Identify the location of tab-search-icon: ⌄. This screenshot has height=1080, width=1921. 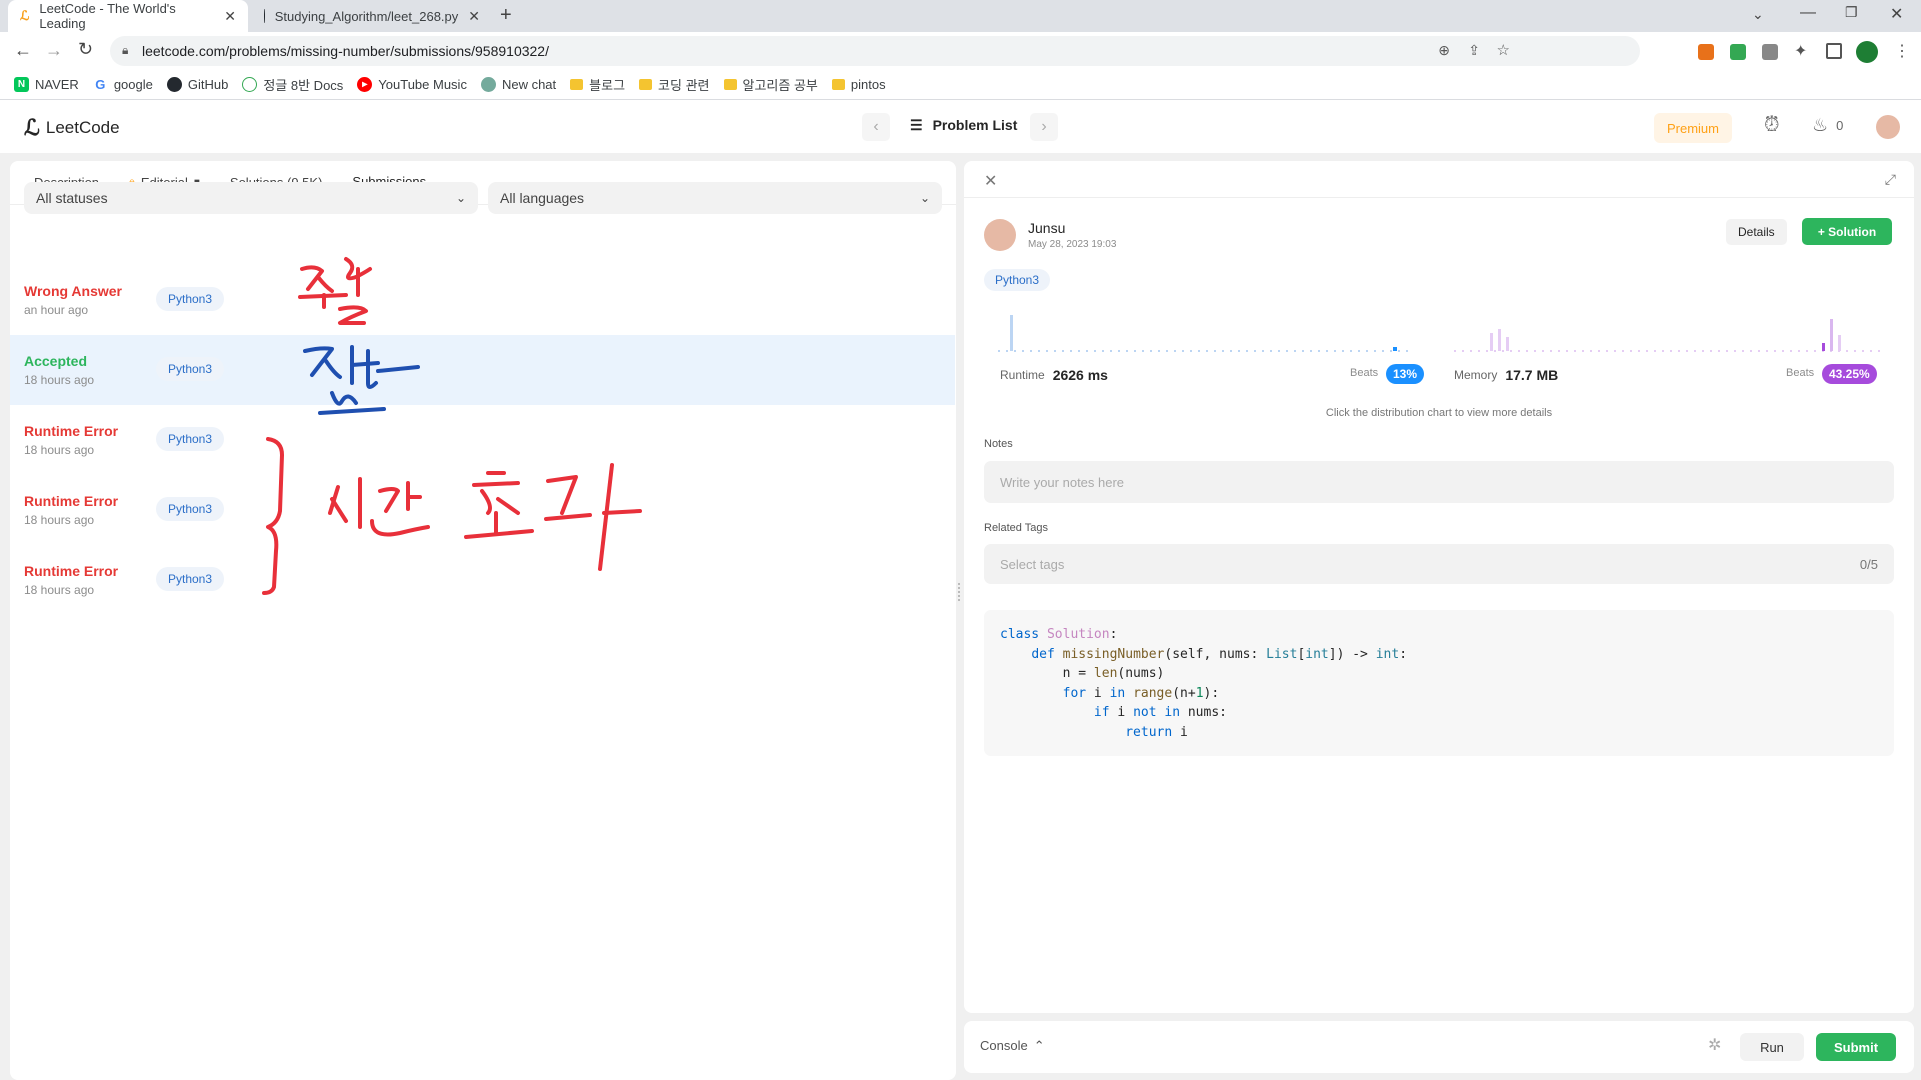
(1758, 14).